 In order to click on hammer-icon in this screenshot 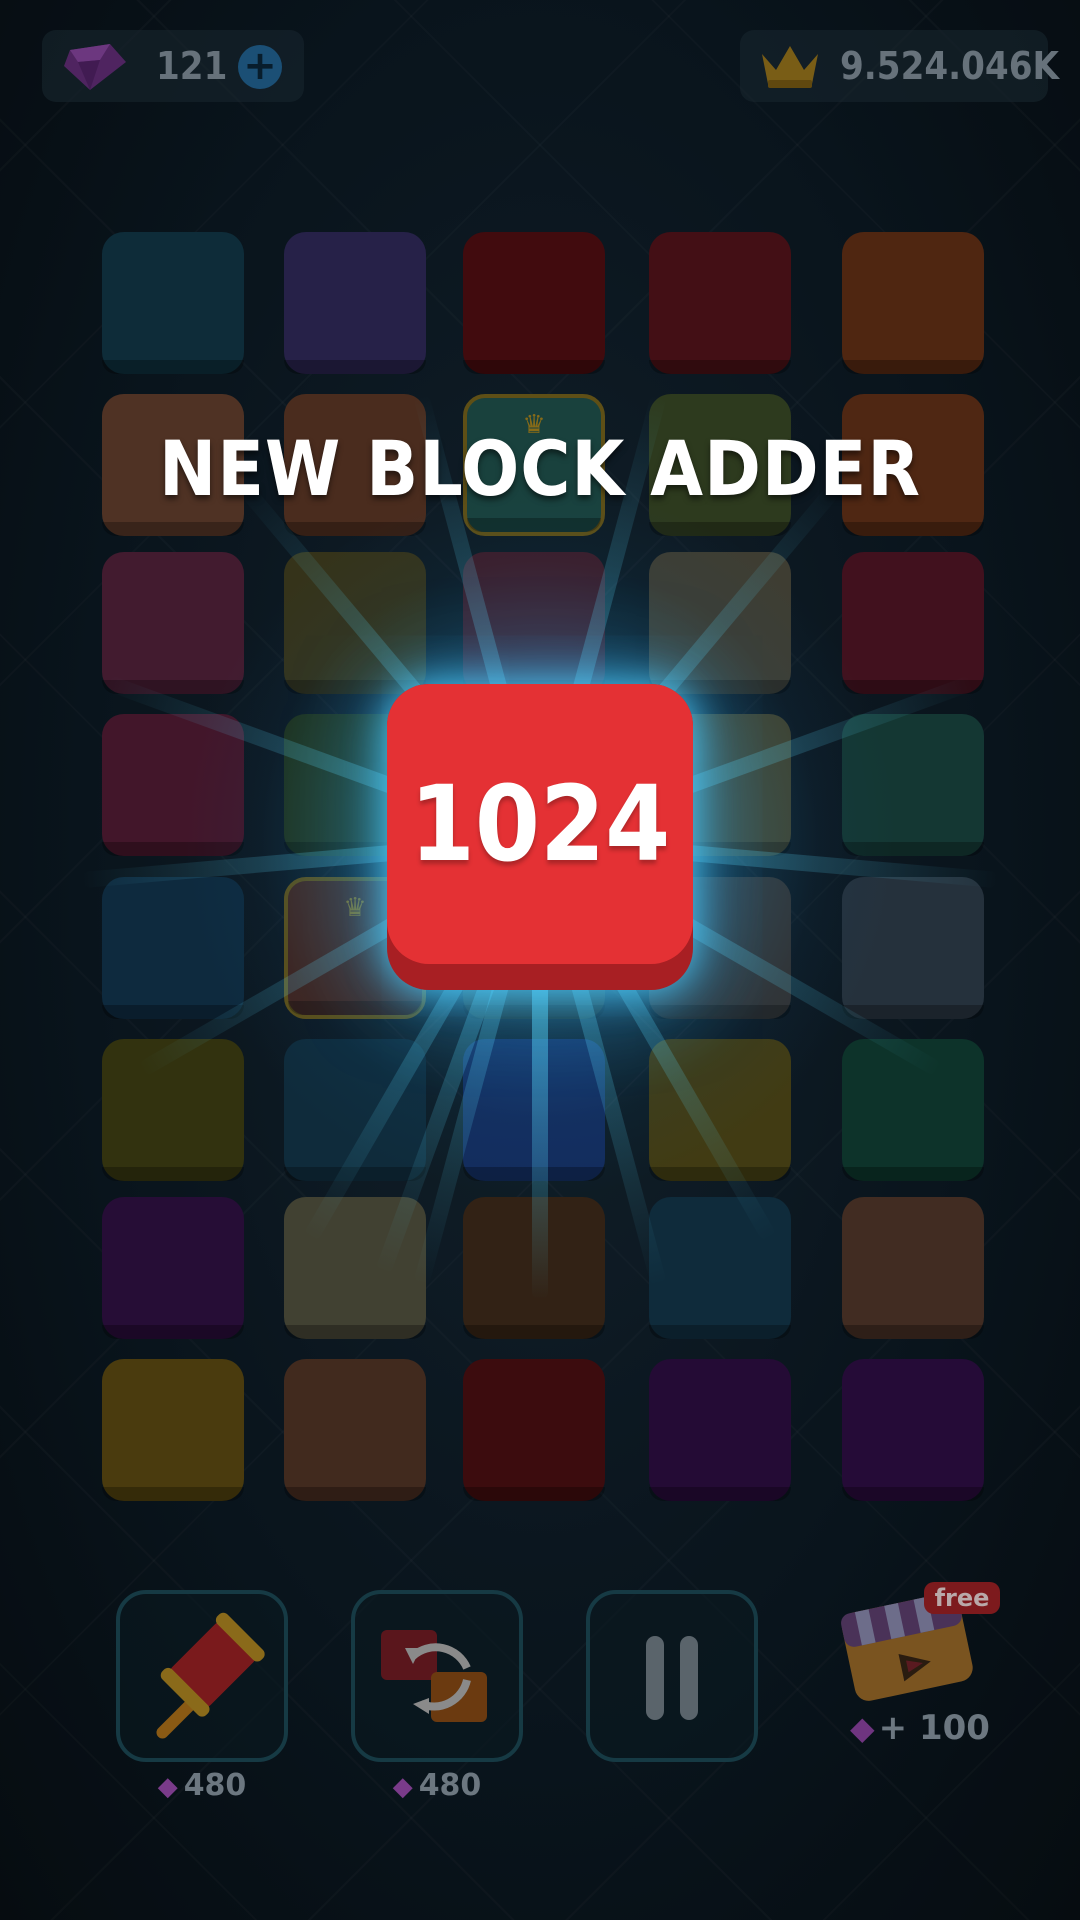, I will do `click(210, 1675)`.